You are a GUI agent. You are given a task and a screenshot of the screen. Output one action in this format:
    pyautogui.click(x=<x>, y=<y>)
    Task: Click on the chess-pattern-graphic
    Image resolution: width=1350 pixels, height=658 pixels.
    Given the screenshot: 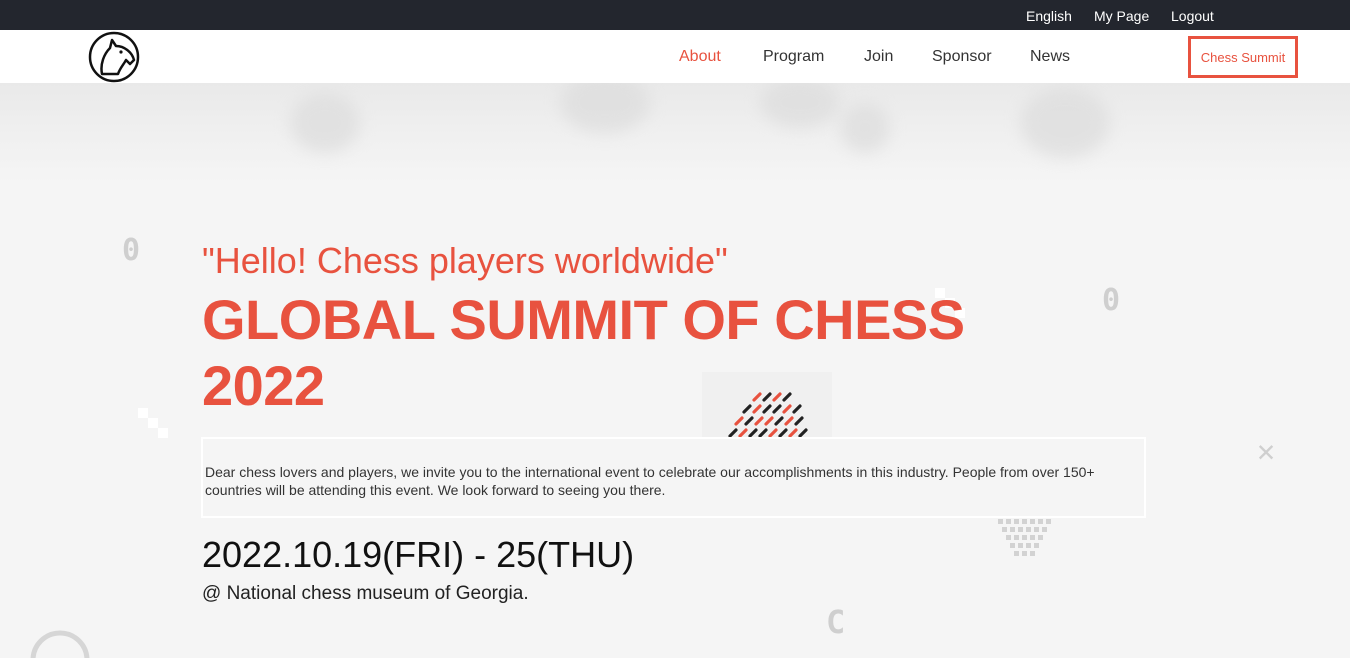 What is the action you would take?
    pyautogui.click(x=767, y=405)
    